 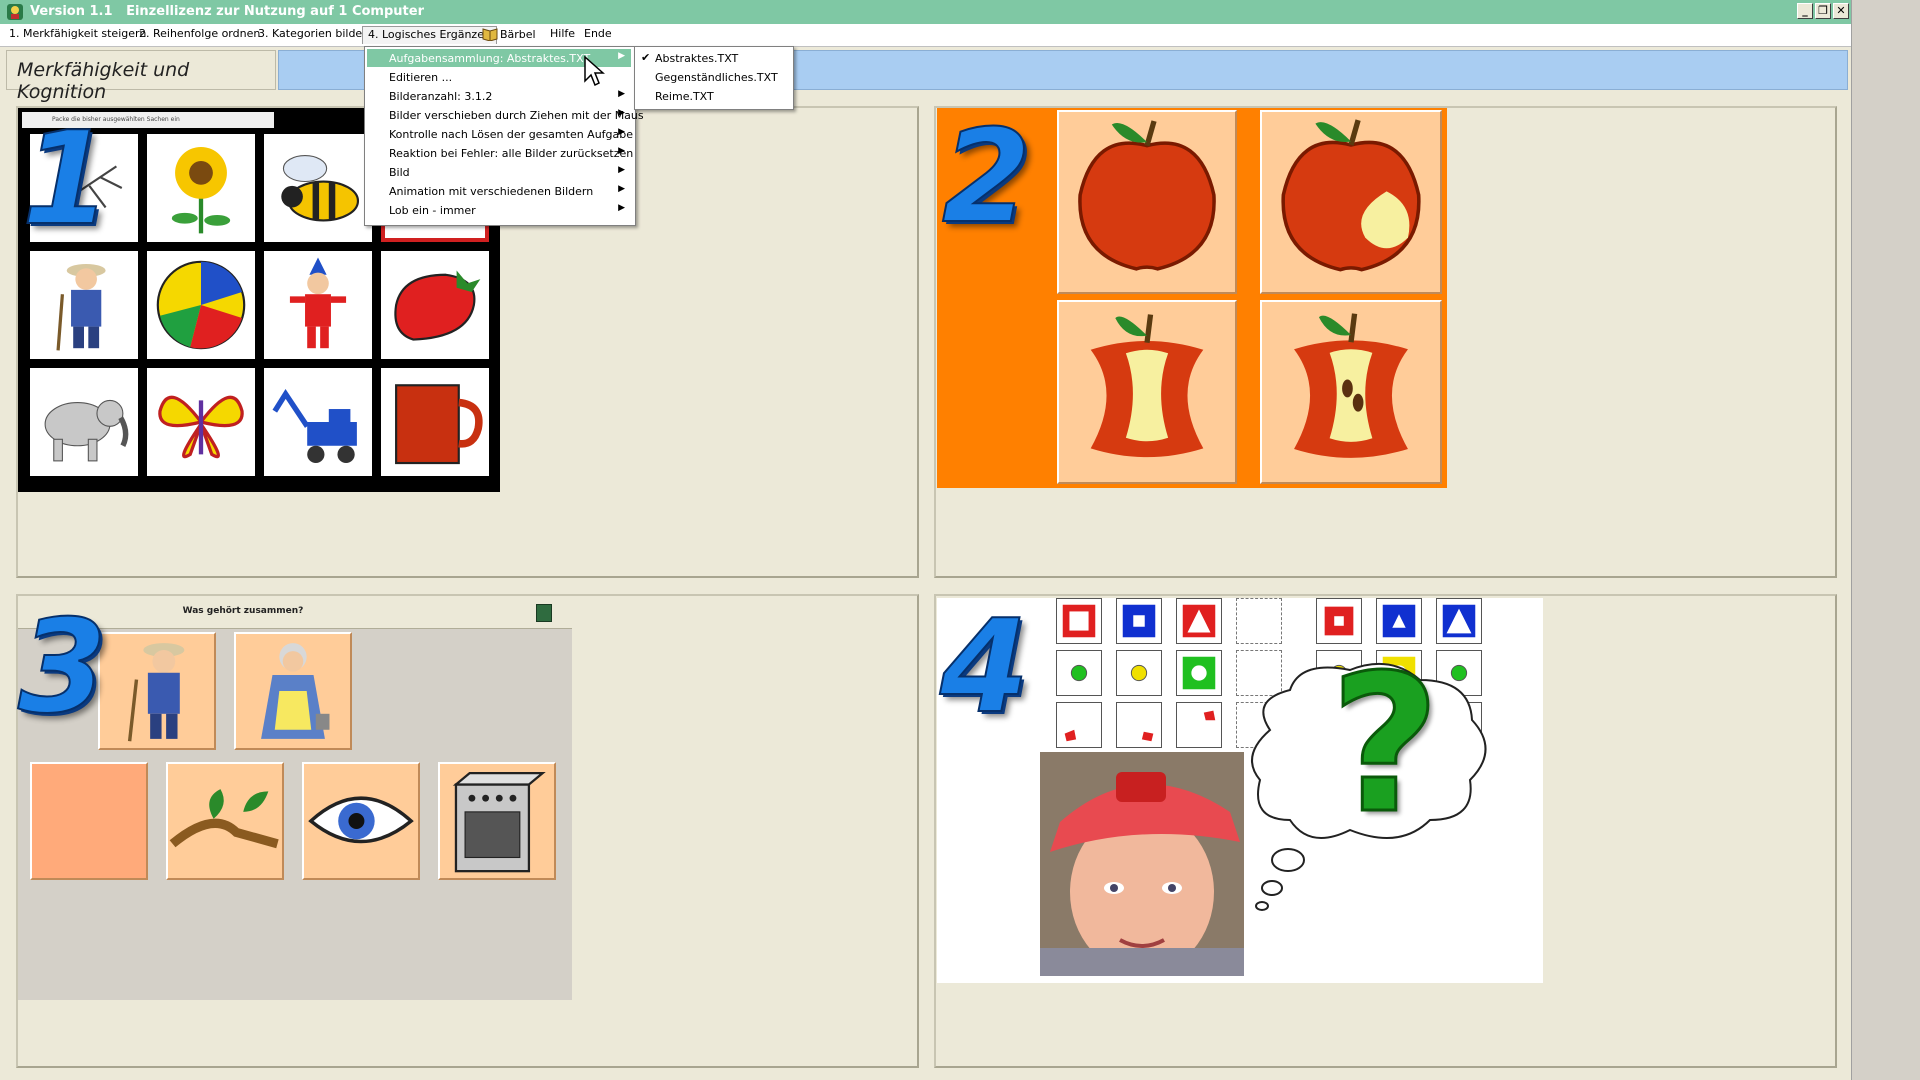 What do you see at coordinates (1199, 621) in the screenshot?
I see `matrix-left-r1c3` at bounding box center [1199, 621].